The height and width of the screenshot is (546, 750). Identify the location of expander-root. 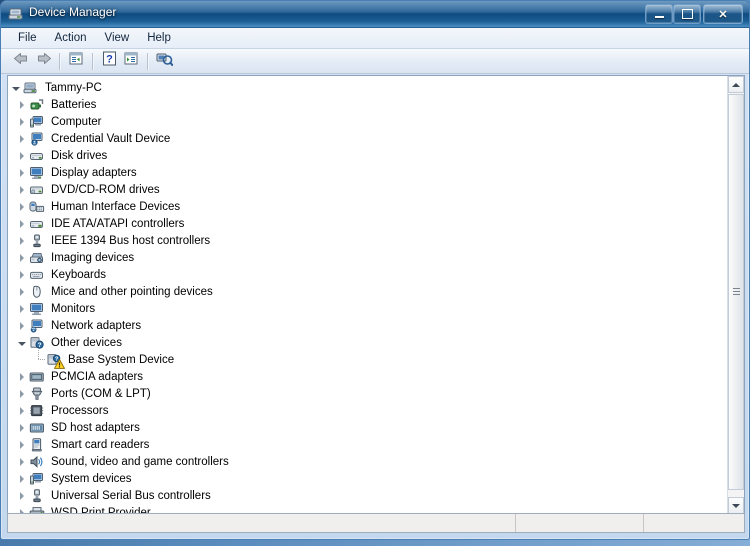
(15, 87).